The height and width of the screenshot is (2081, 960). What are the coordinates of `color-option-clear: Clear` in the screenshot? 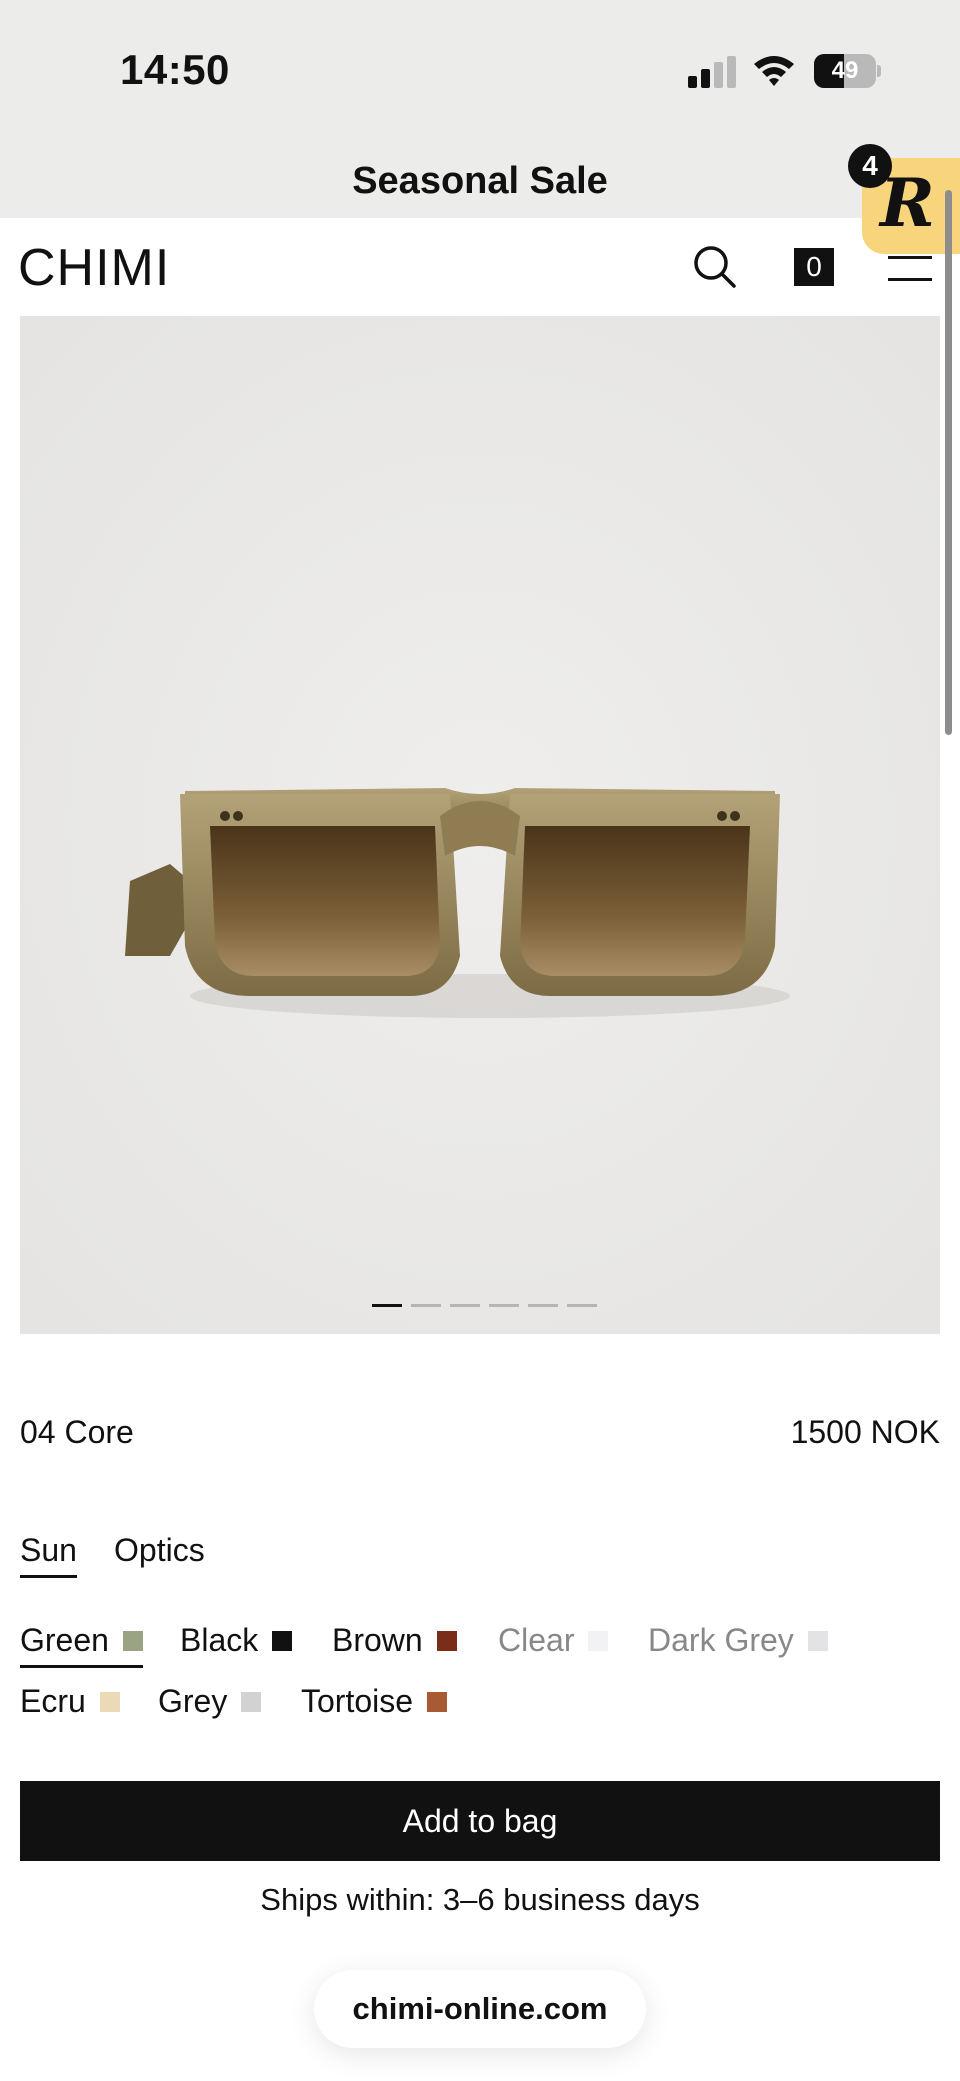 It's located at (553, 1643).